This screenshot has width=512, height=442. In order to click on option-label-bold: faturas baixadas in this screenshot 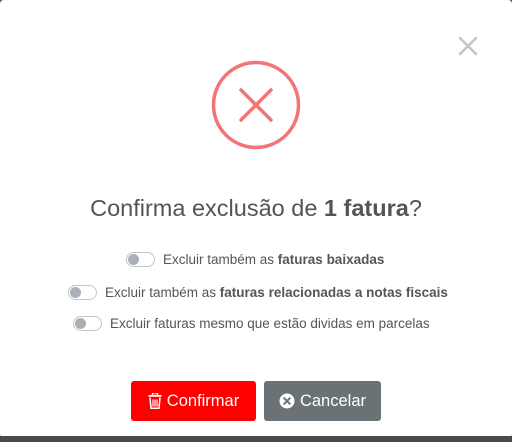, I will do `click(331, 259)`.